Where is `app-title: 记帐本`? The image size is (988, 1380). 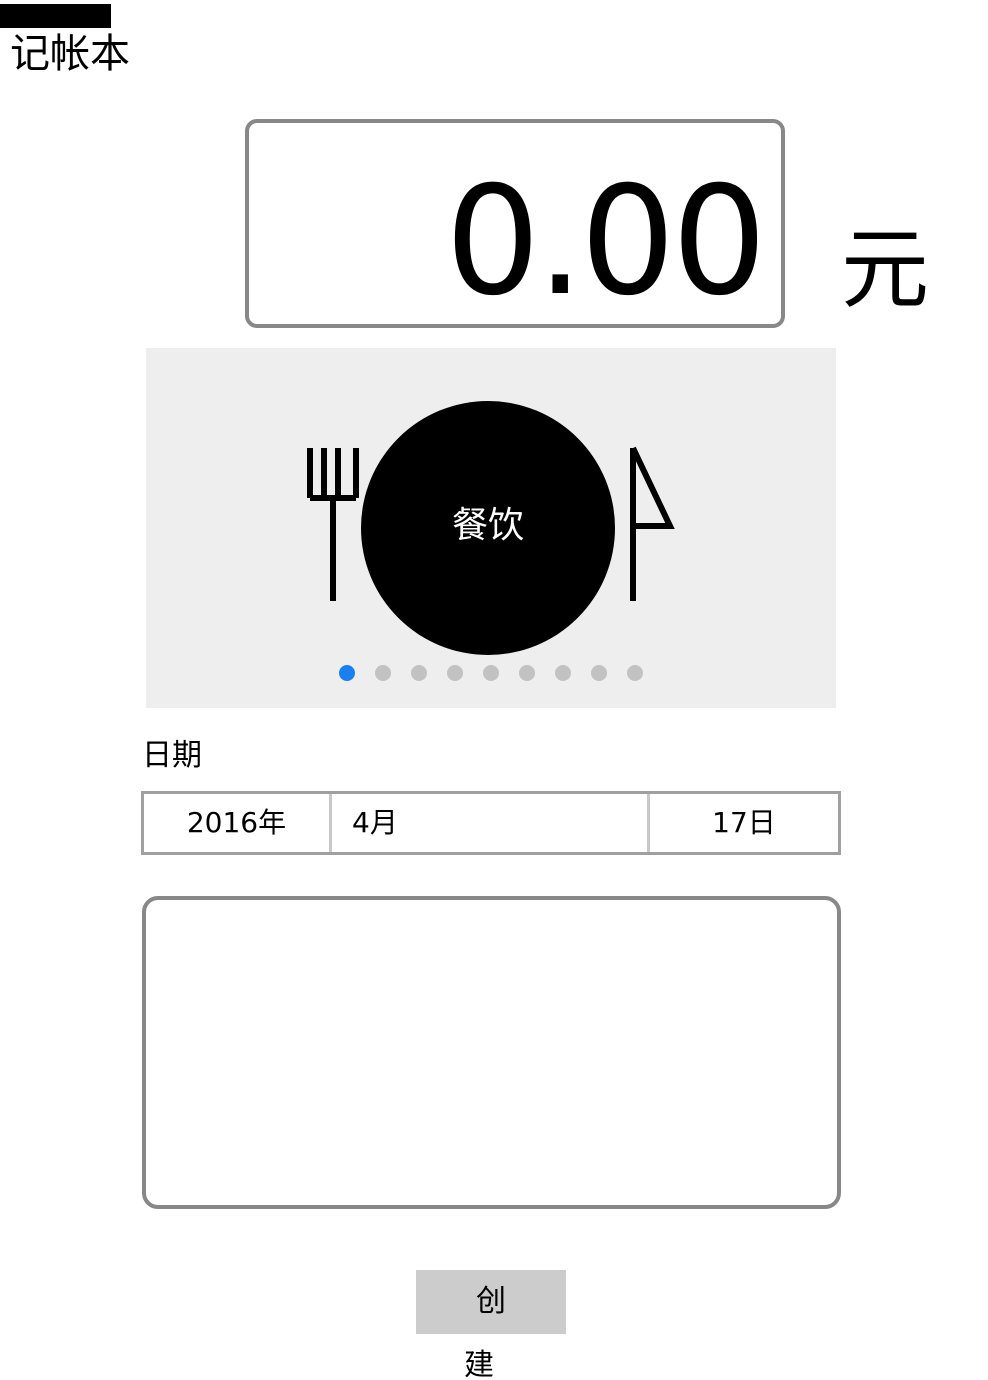
app-title: 记帐本 is located at coordinates (70, 54).